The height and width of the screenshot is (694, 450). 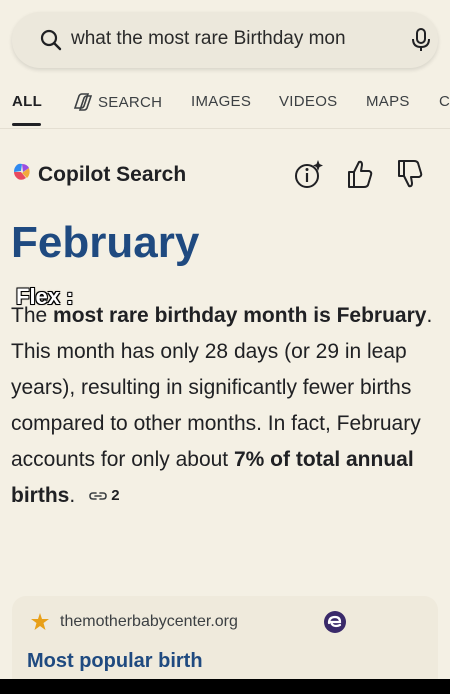 What do you see at coordinates (26, 124) in the screenshot?
I see `active-tab-indicator` at bounding box center [26, 124].